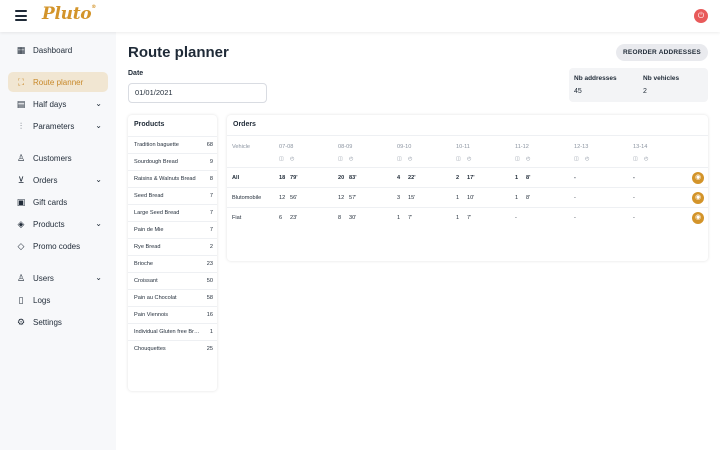 The height and width of the screenshot is (450, 720). What do you see at coordinates (21, 299) in the screenshot?
I see `clipboard-icon: ▯` at bounding box center [21, 299].